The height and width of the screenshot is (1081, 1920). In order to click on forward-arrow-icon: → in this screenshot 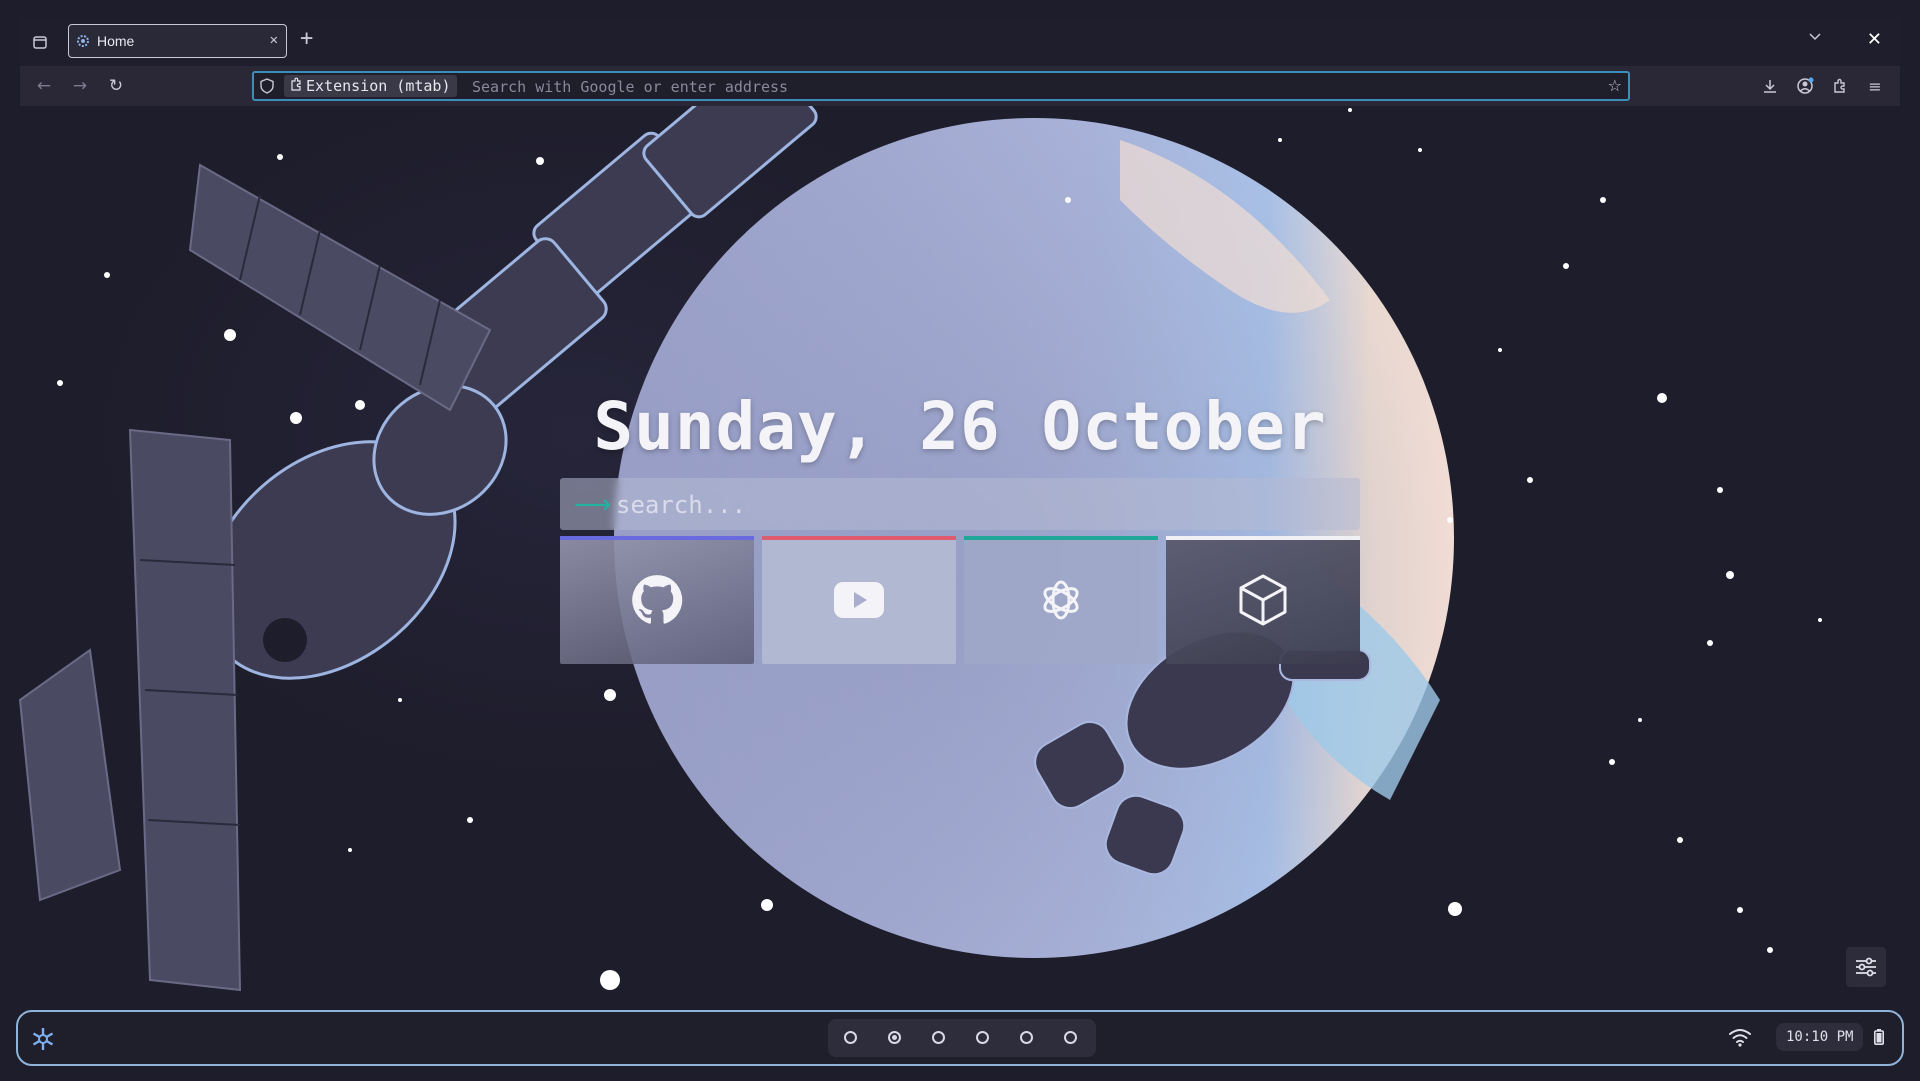, I will do `click(80, 86)`.